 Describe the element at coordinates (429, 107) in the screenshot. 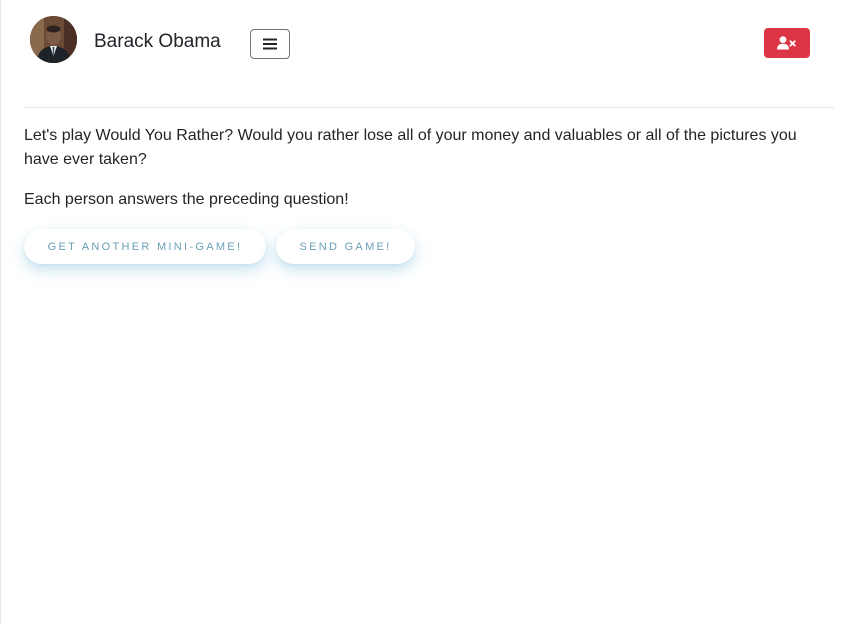

I see `divider` at that location.